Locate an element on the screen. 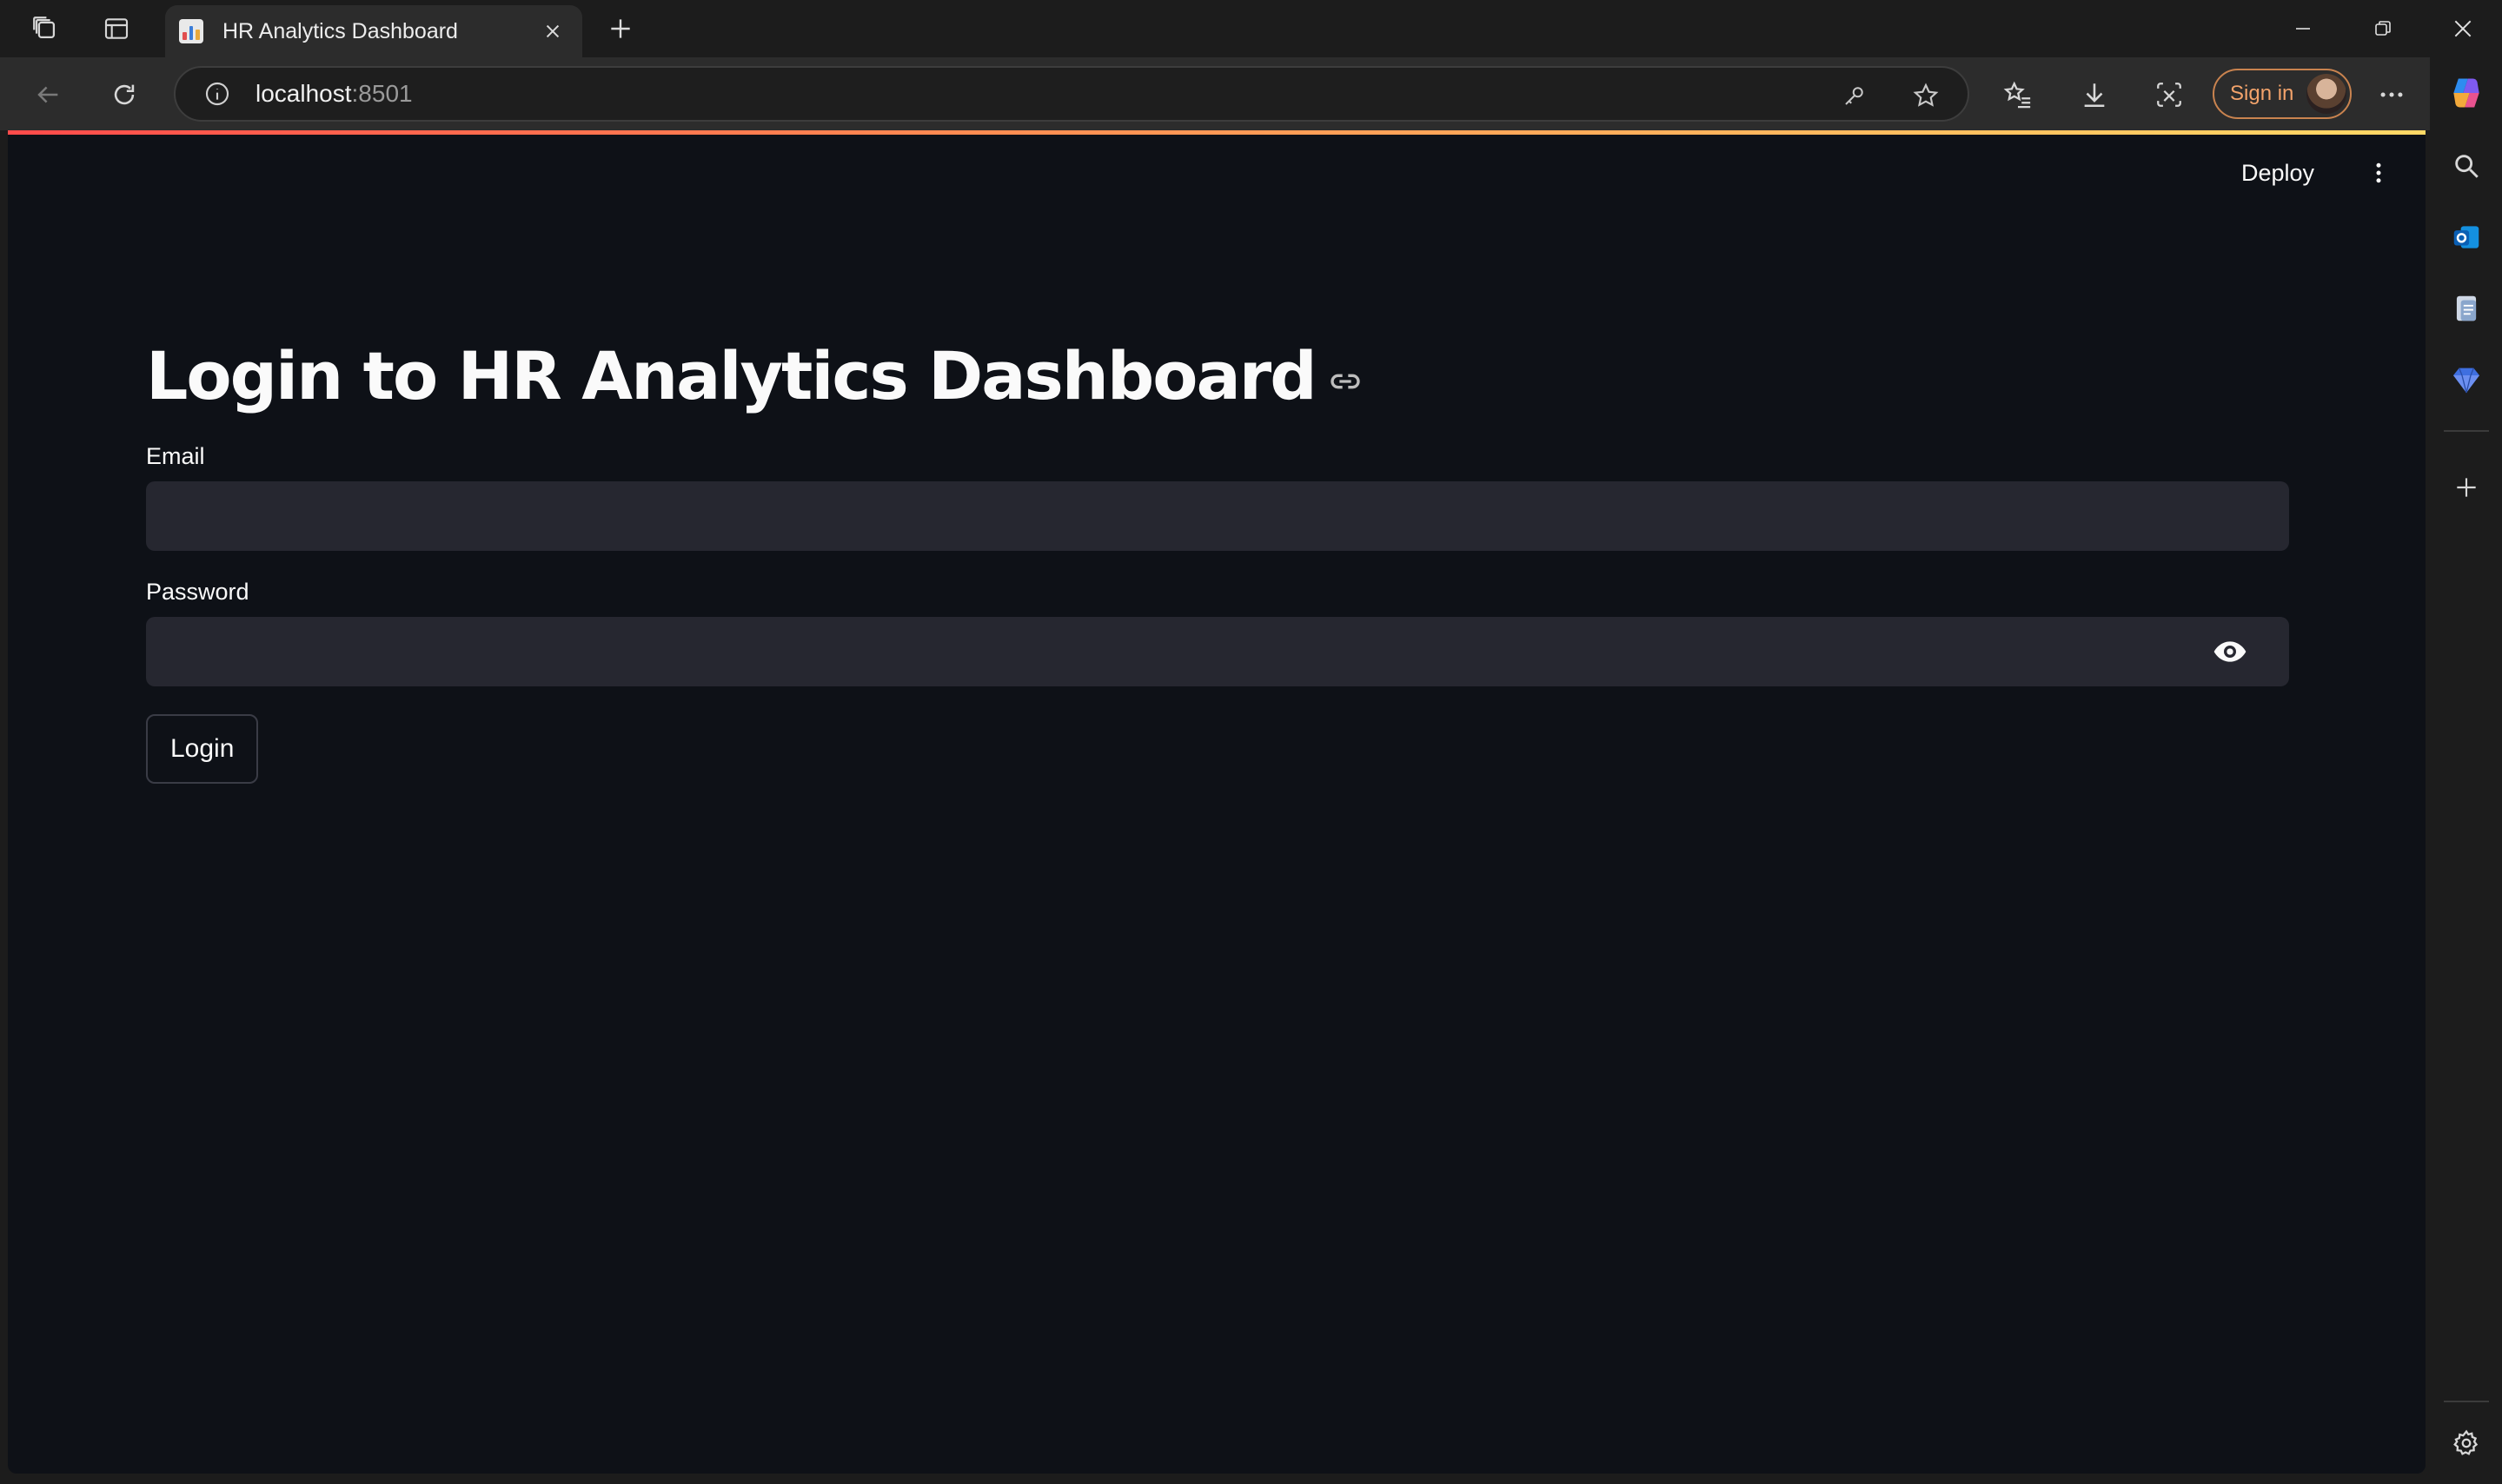 This screenshot has width=2502, height=1484. sign-in-button: Sign in is located at coordinates (2282, 94).